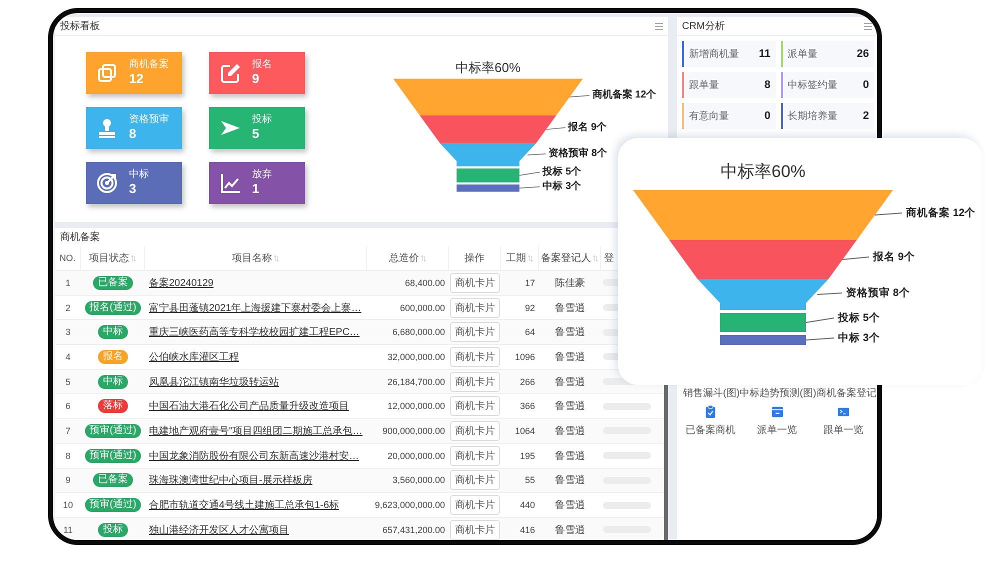 The height and width of the screenshot is (564, 1000). I want to click on column-header: NO., so click(67, 258).